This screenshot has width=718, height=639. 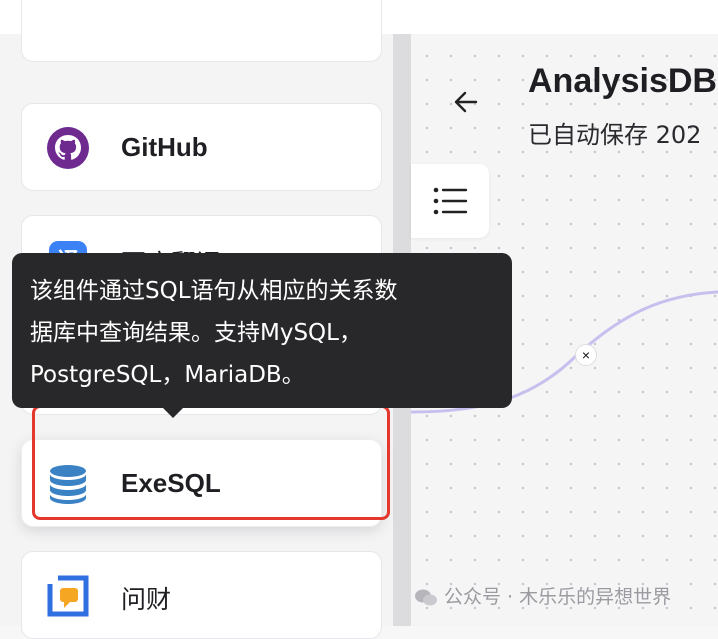 I want to click on menu-button, so click(x=450, y=201).